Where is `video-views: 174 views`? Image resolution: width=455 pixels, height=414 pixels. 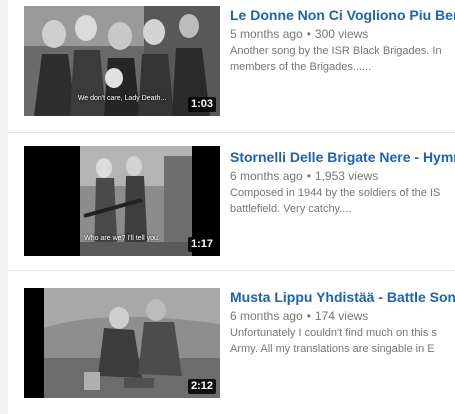 video-views: 174 views is located at coordinates (341, 316).